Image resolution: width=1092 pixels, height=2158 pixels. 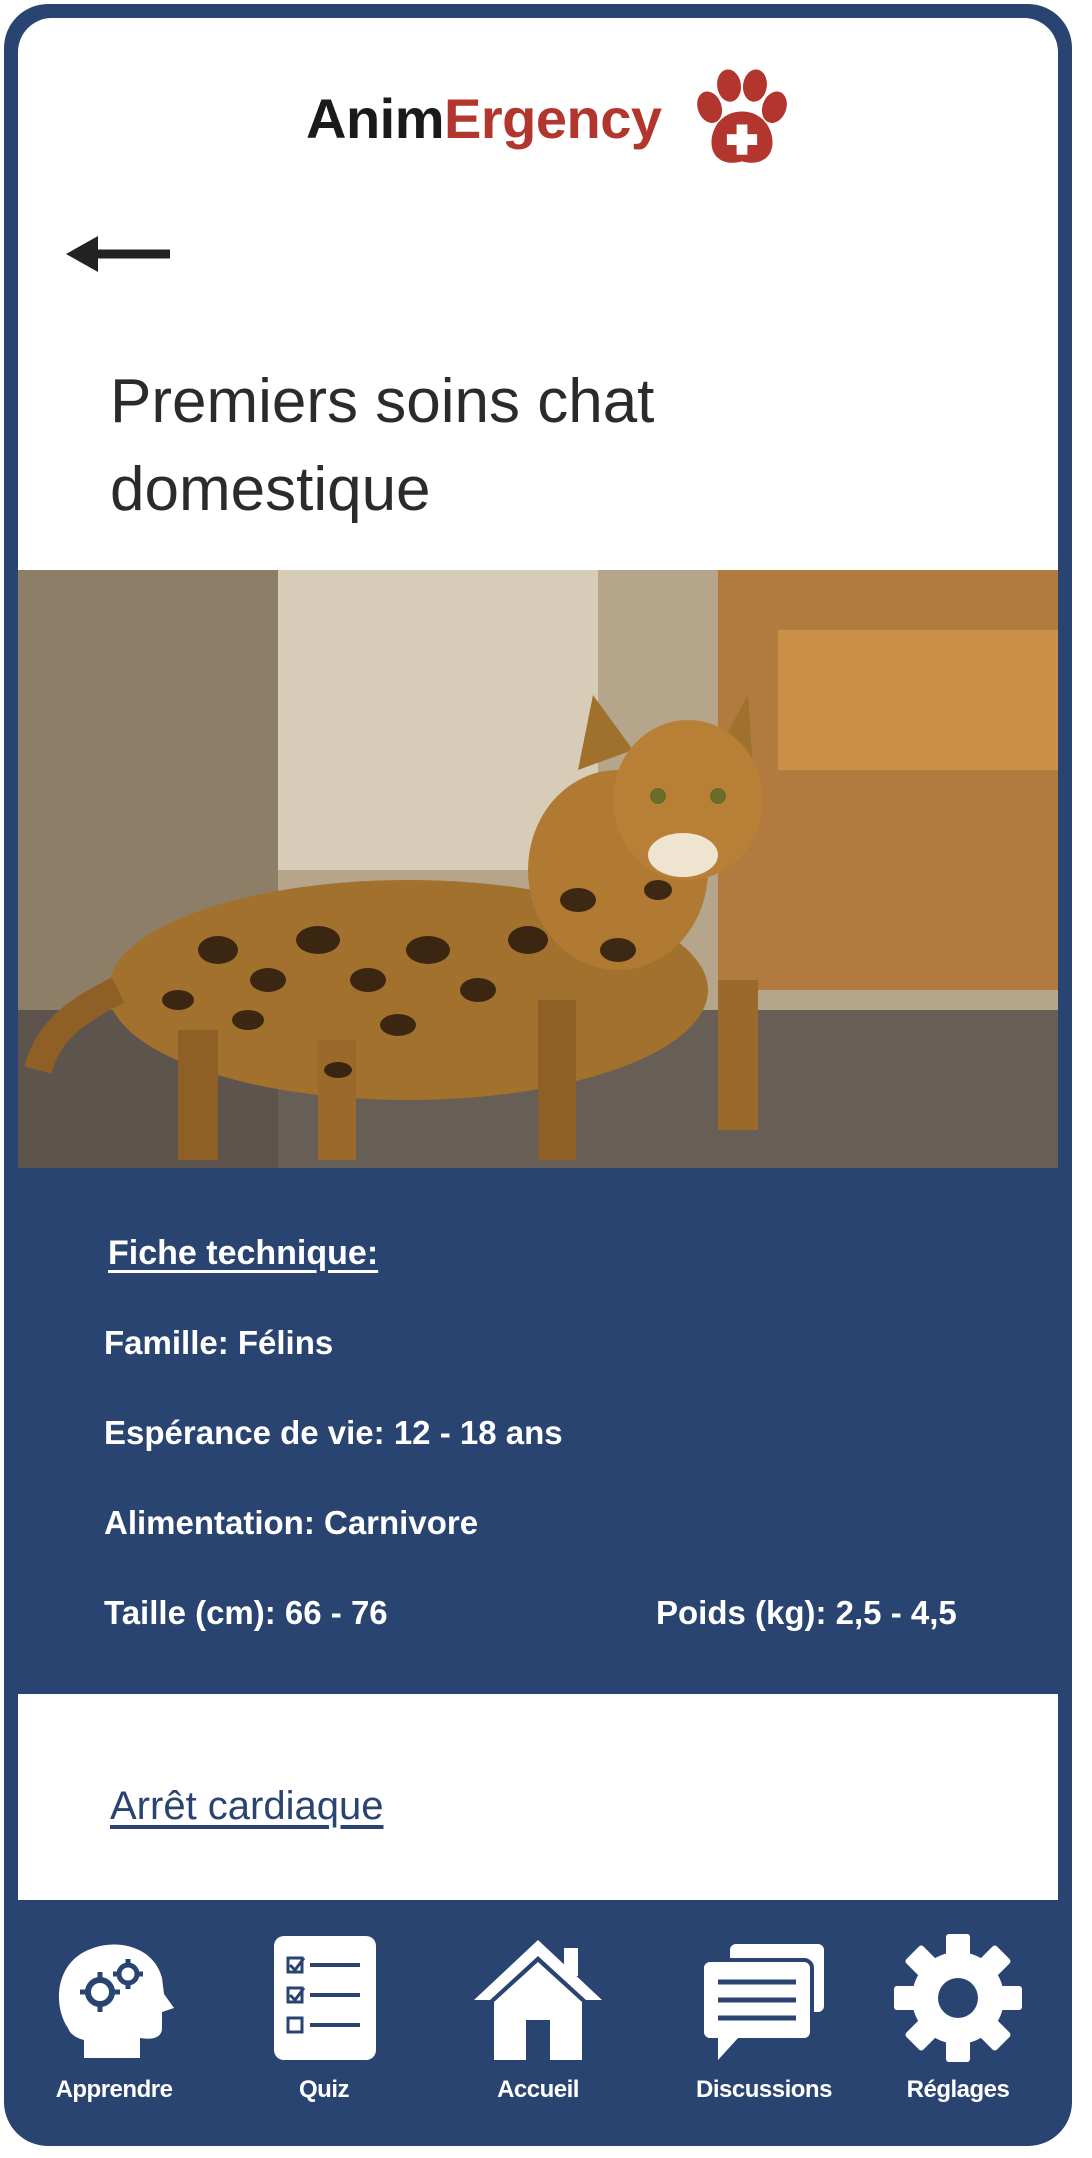 I want to click on nav-accueil-label: Accueil, so click(x=538, y=2089).